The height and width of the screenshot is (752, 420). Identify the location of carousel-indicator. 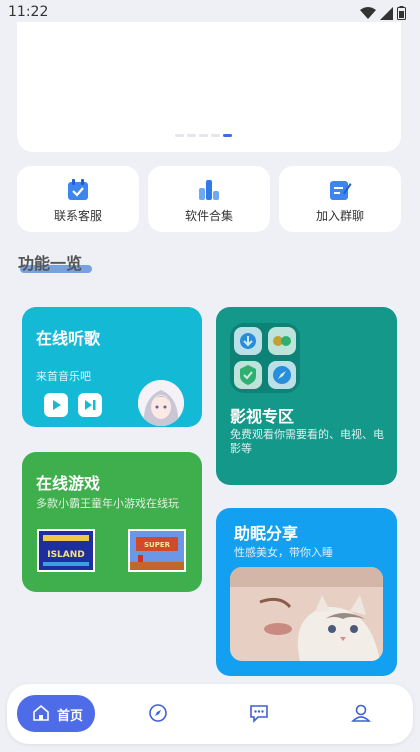
(203, 135).